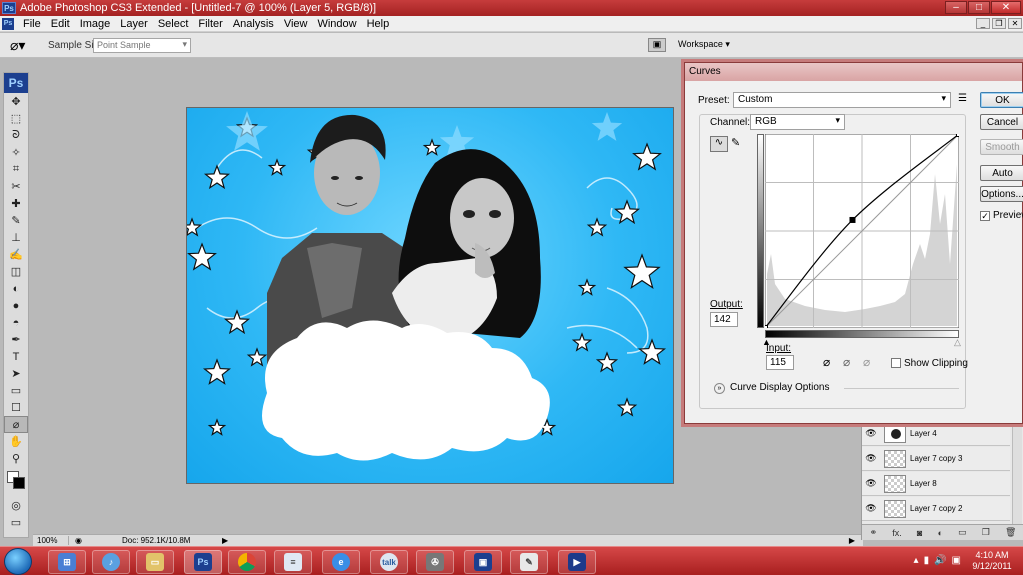  I want to click on layers-scrollbar, so click(1017, 472).